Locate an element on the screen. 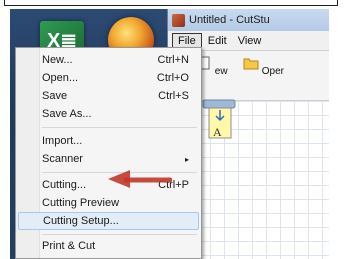 The image size is (346, 259). menu-edit: Edit is located at coordinates (217, 41).